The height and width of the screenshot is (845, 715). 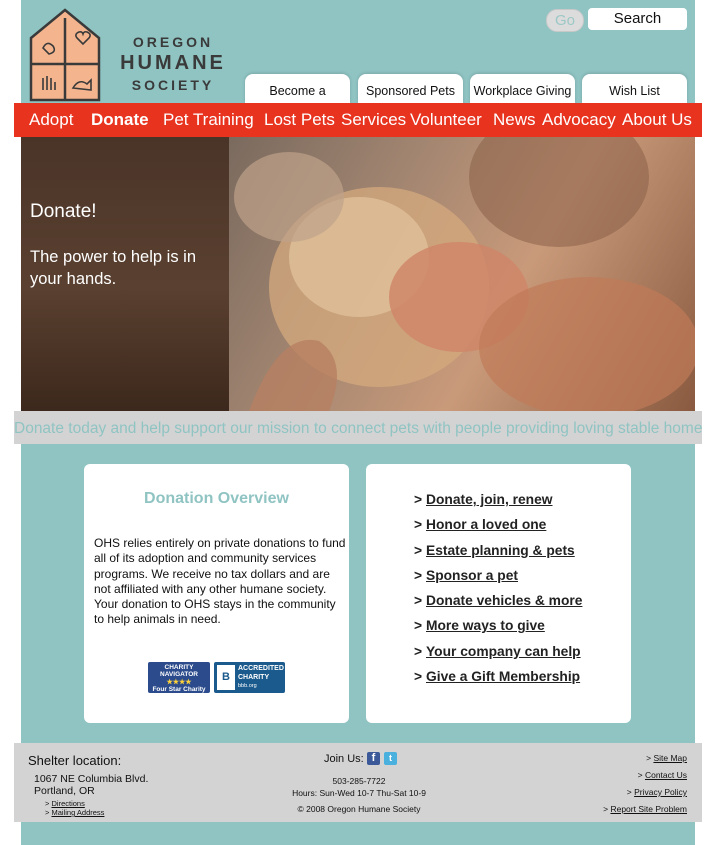 What do you see at coordinates (514, 120) in the screenshot?
I see `nav-news: News` at bounding box center [514, 120].